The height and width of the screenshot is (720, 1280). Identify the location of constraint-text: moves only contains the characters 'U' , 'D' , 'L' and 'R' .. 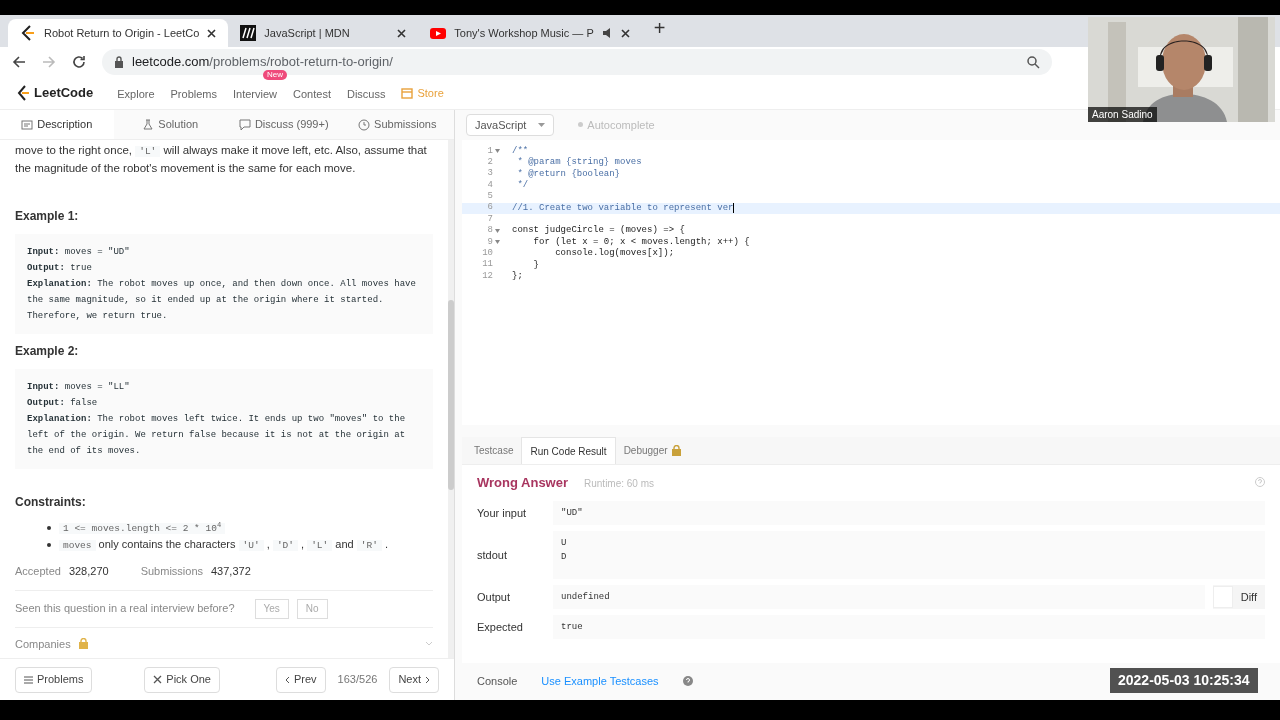
(223, 544).